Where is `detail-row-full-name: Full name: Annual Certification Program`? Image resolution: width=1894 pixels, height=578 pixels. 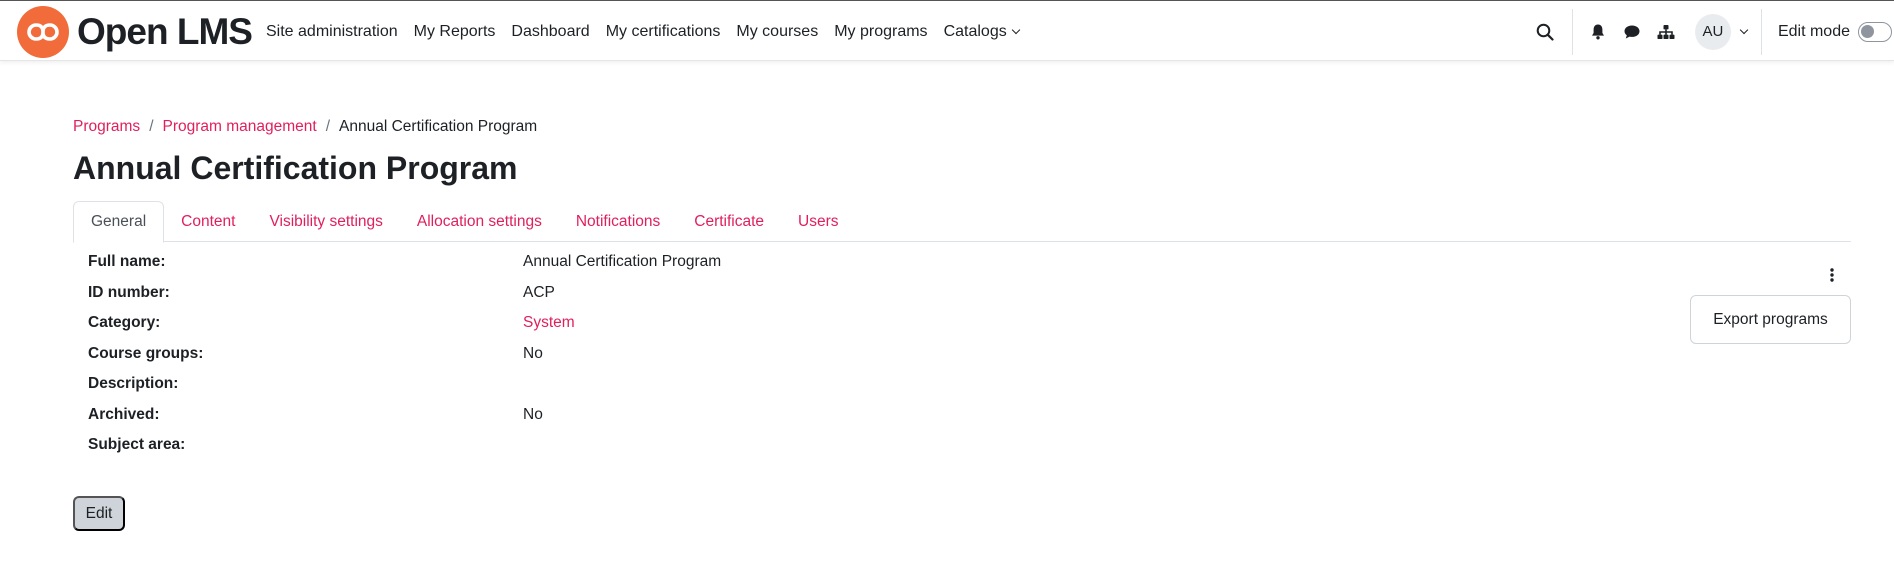 detail-row-full-name: Full name: Annual Certification Program is located at coordinates (538, 268).